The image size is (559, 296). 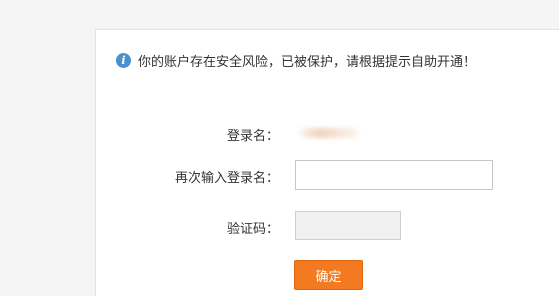 What do you see at coordinates (123, 60) in the screenshot?
I see `info-icon: i` at bounding box center [123, 60].